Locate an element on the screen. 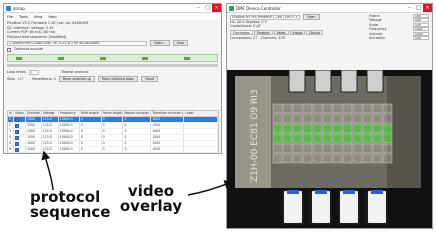 This screenshot has width=436, height=241. annotation-line: sequence is located at coordinates (70, 212).